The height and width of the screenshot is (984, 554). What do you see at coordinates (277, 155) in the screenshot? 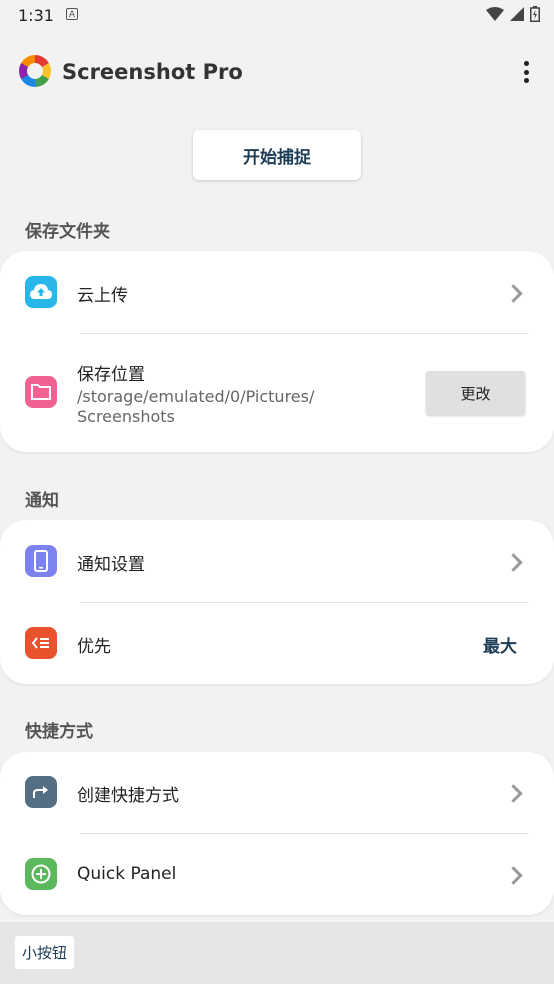
I see `start-capture-button: 开始捕捉` at bounding box center [277, 155].